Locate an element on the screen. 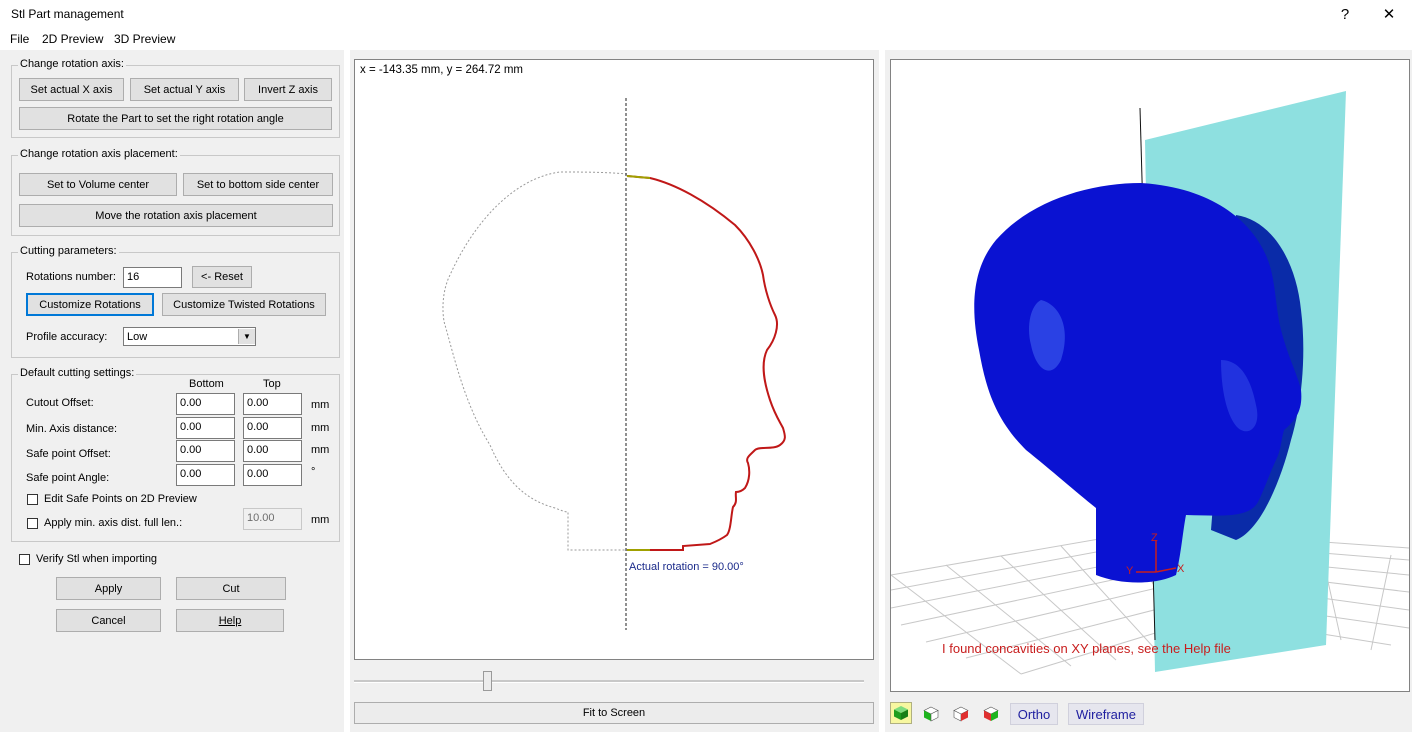 Image resolution: width=1412 pixels, height=732 pixels. cutout-offset-top: 0.00 is located at coordinates (272, 404).